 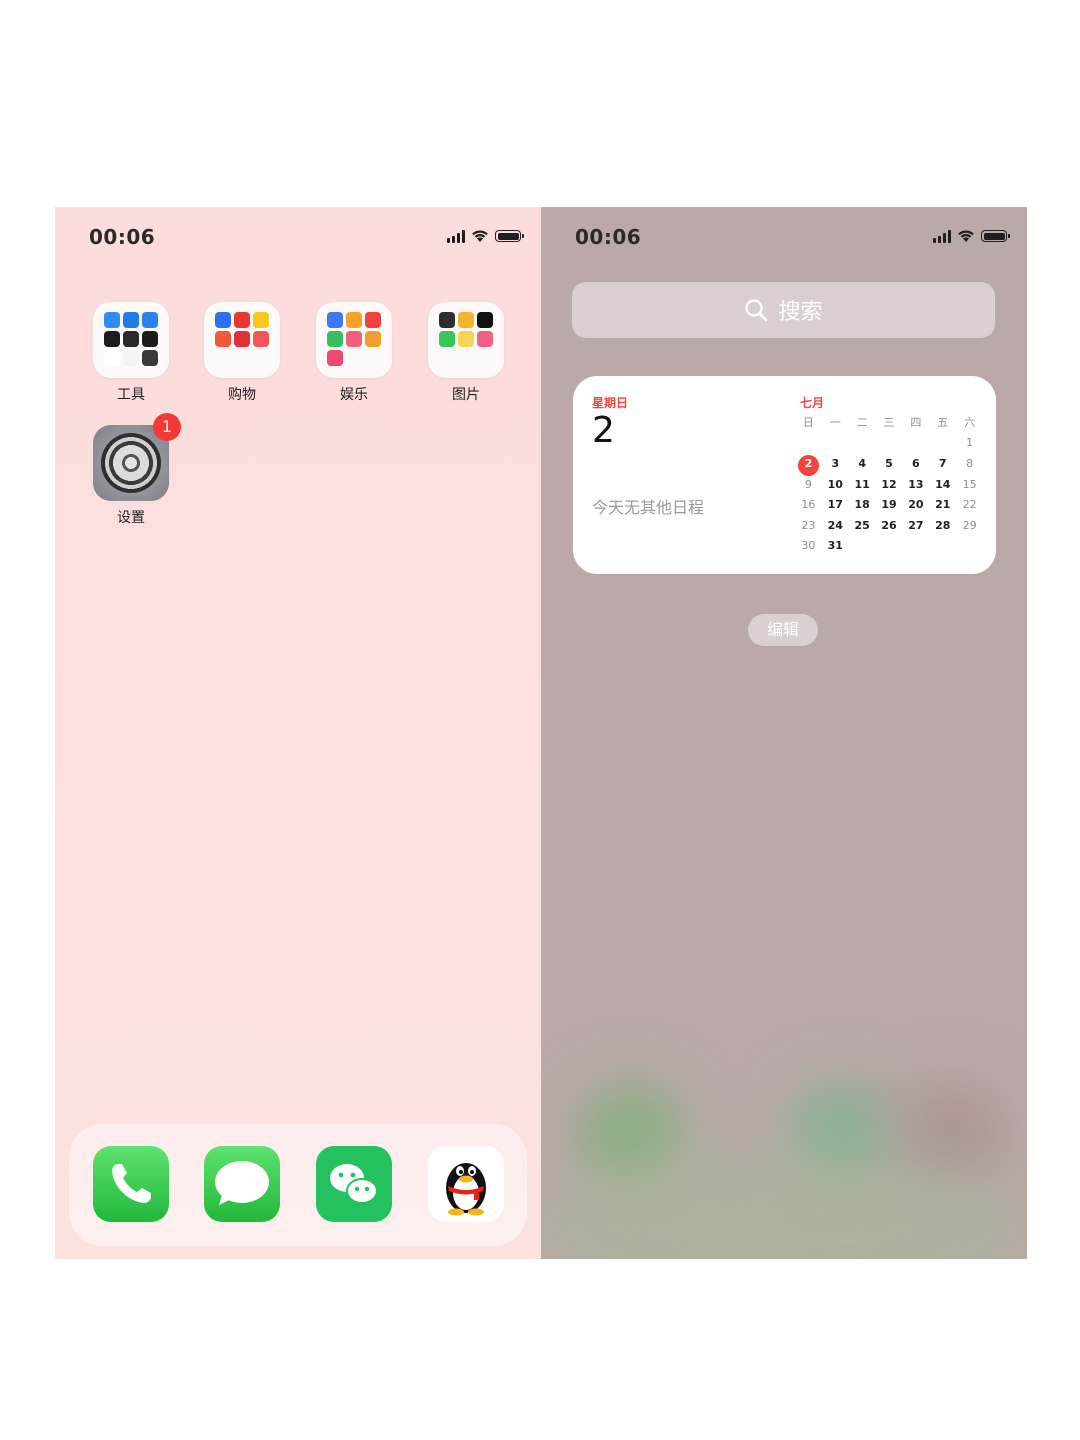 What do you see at coordinates (889, 525) in the screenshot?
I see `week-row: 23 24 25 26 27 28 29` at bounding box center [889, 525].